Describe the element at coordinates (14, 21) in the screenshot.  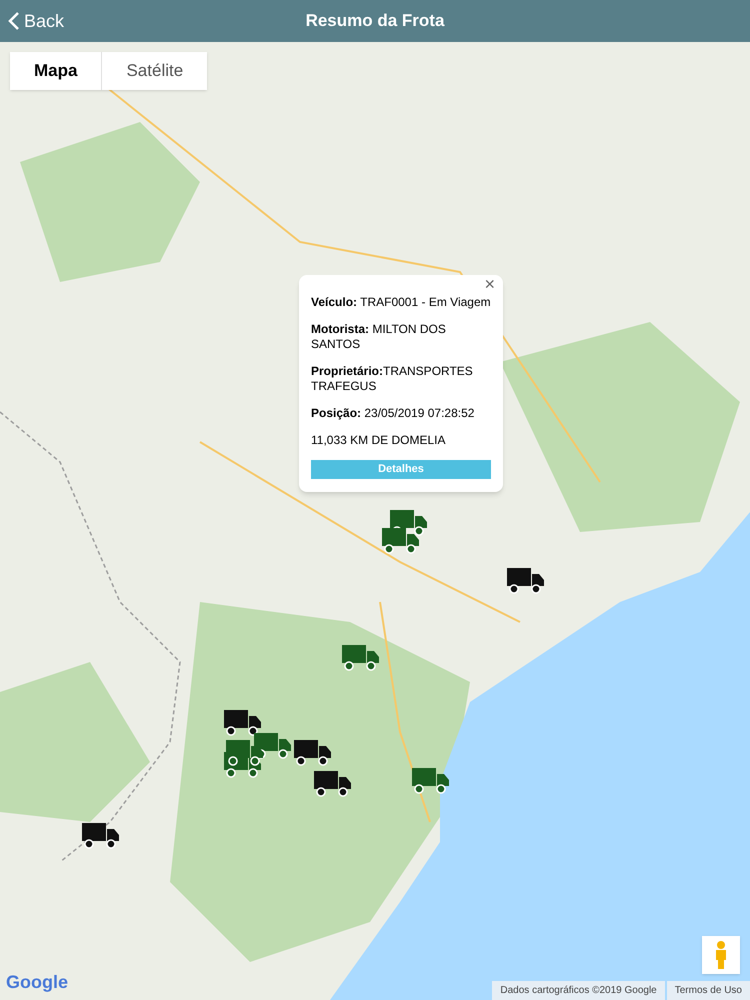
I see `chevron-left-icon` at that location.